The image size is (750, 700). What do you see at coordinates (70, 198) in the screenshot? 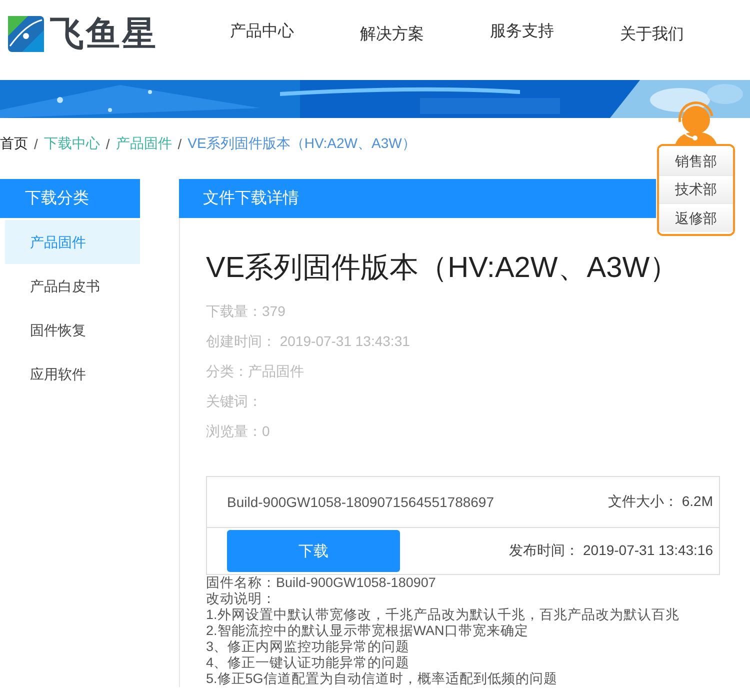
I see `sidebar-title: 下载分类` at bounding box center [70, 198].